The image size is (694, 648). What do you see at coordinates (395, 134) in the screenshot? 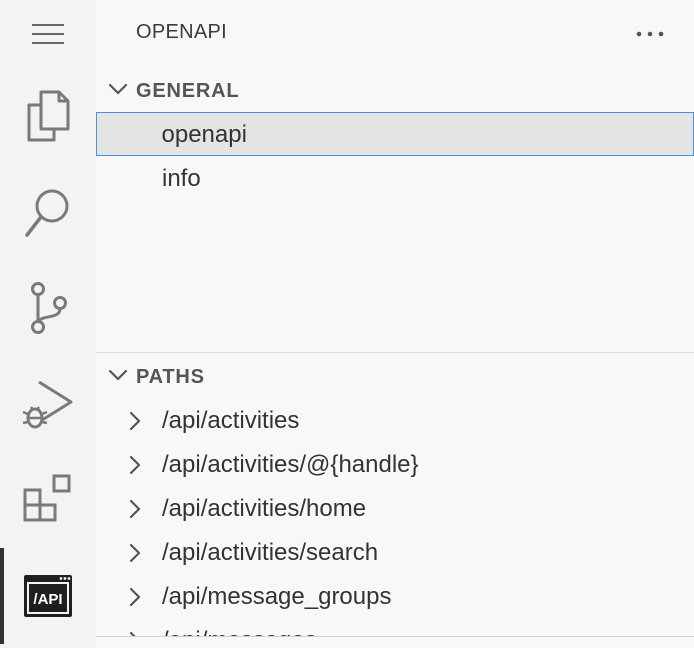
I see `tree-item-openapi: openapi` at bounding box center [395, 134].